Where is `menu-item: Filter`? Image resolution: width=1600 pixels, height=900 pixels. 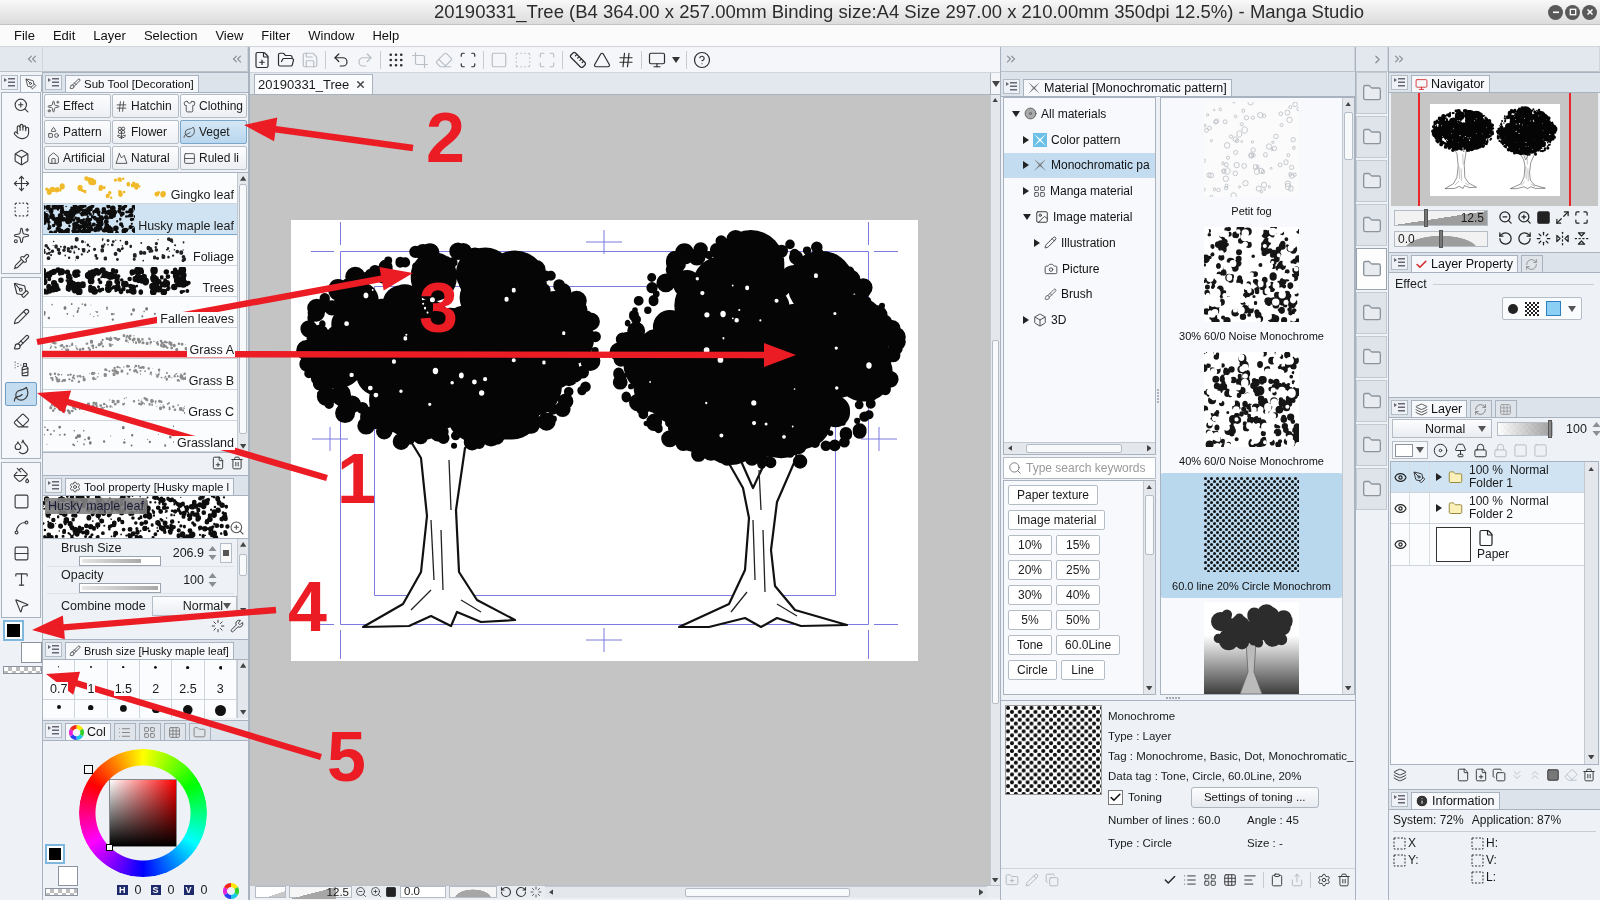
menu-item: Filter is located at coordinates (276, 35).